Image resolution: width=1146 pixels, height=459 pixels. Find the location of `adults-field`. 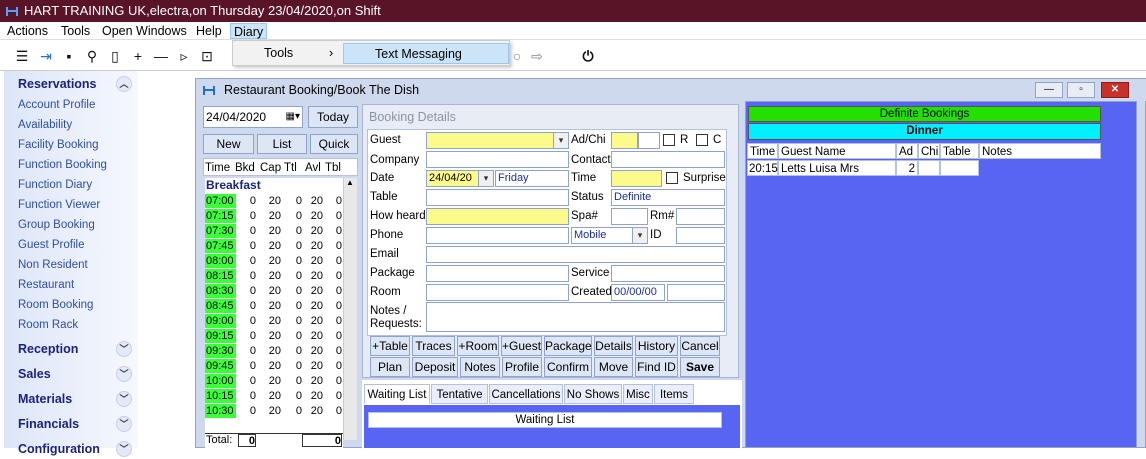

adults-field is located at coordinates (624, 140).